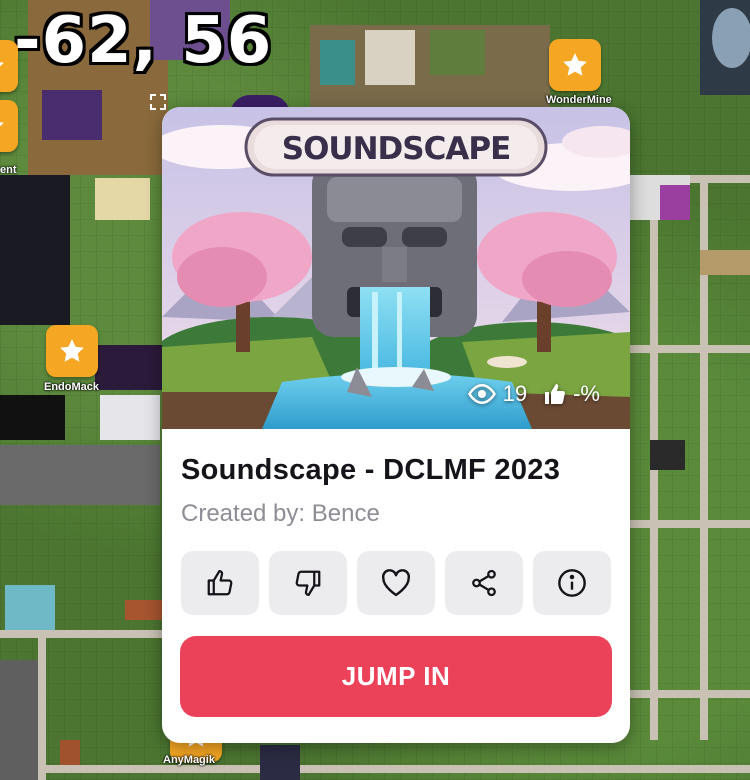  I want to click on share-icon, so click(484, 583).